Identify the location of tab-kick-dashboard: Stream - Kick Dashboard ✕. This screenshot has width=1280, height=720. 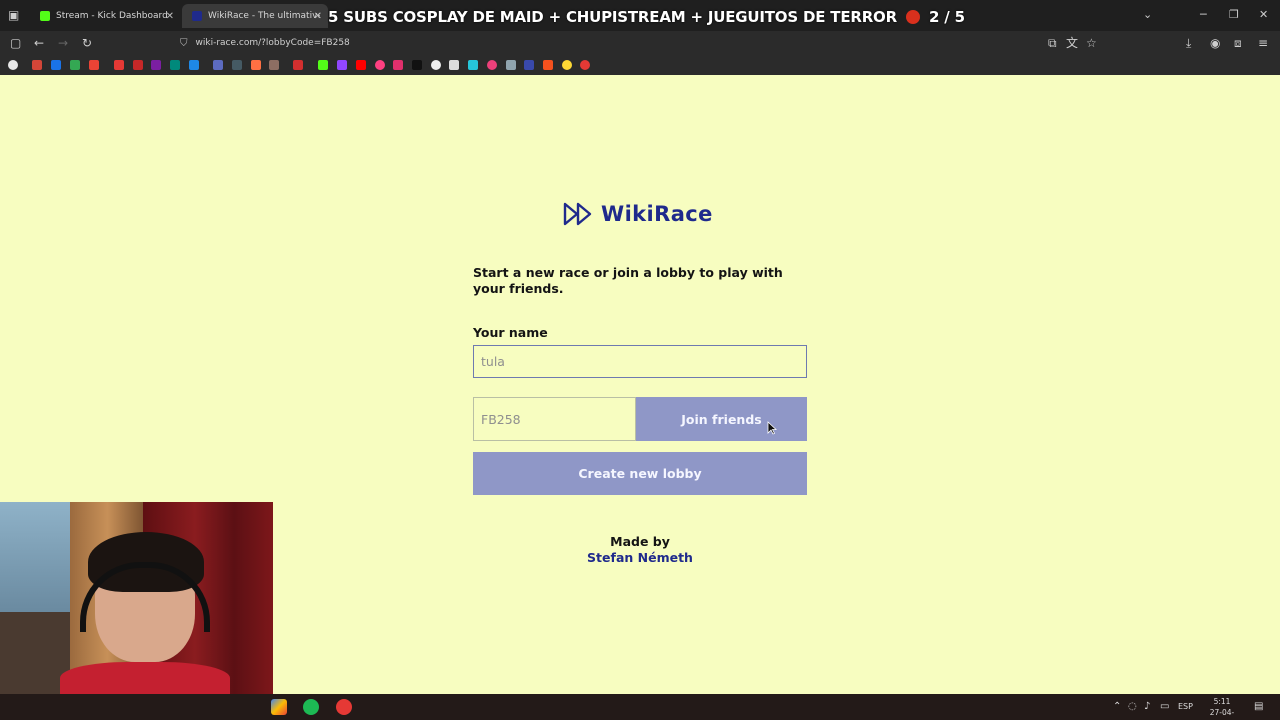
(105, 16).